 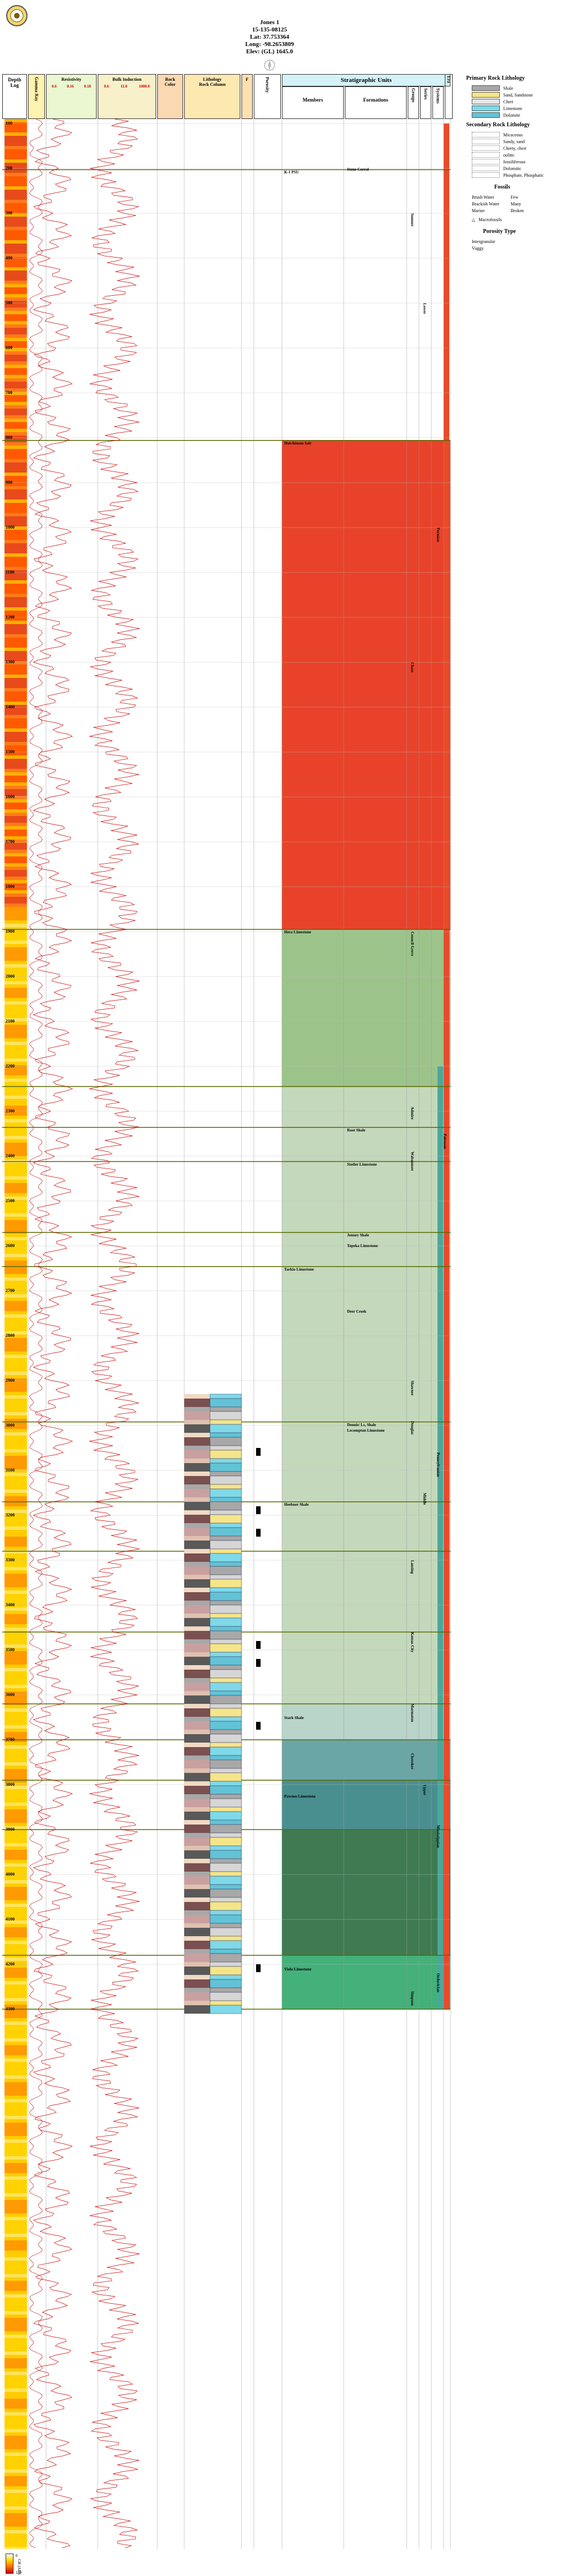 I want to click on porosity-mark, so click(x=258, y=1968).